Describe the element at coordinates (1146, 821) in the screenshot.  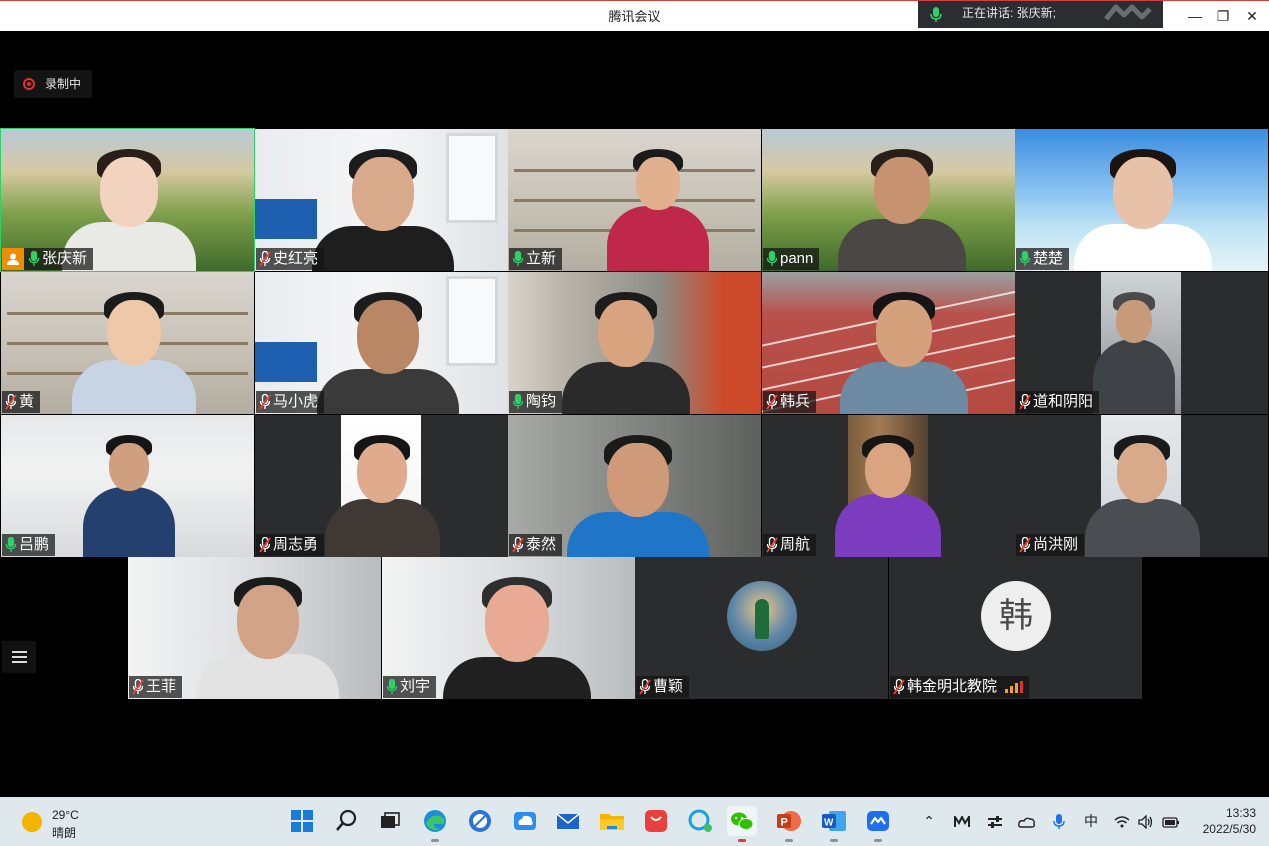
I see `volume-icon` at that location.